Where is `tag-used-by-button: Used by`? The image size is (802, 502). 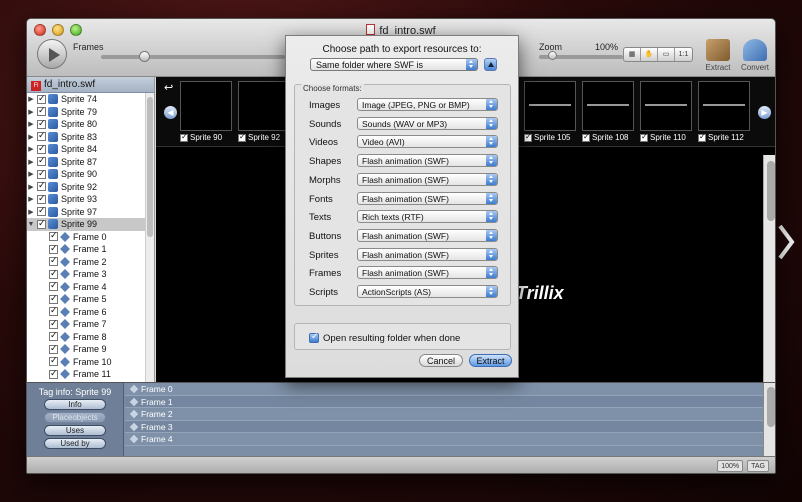
tag-used-by-button: Used by is located at coordinates (75, 443).